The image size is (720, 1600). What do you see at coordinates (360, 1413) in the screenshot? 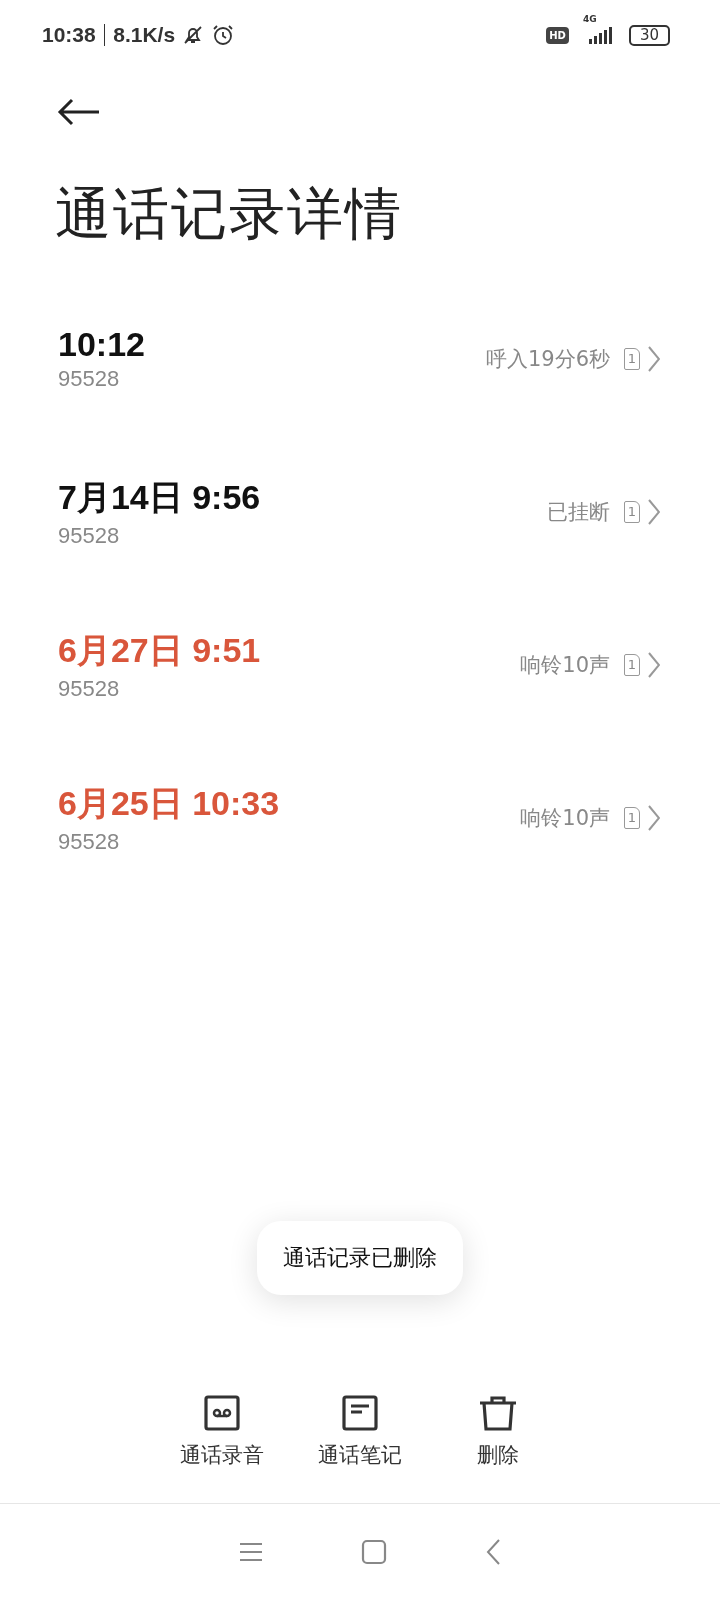
I see `note-icon` at bounding box center [360, 1413].